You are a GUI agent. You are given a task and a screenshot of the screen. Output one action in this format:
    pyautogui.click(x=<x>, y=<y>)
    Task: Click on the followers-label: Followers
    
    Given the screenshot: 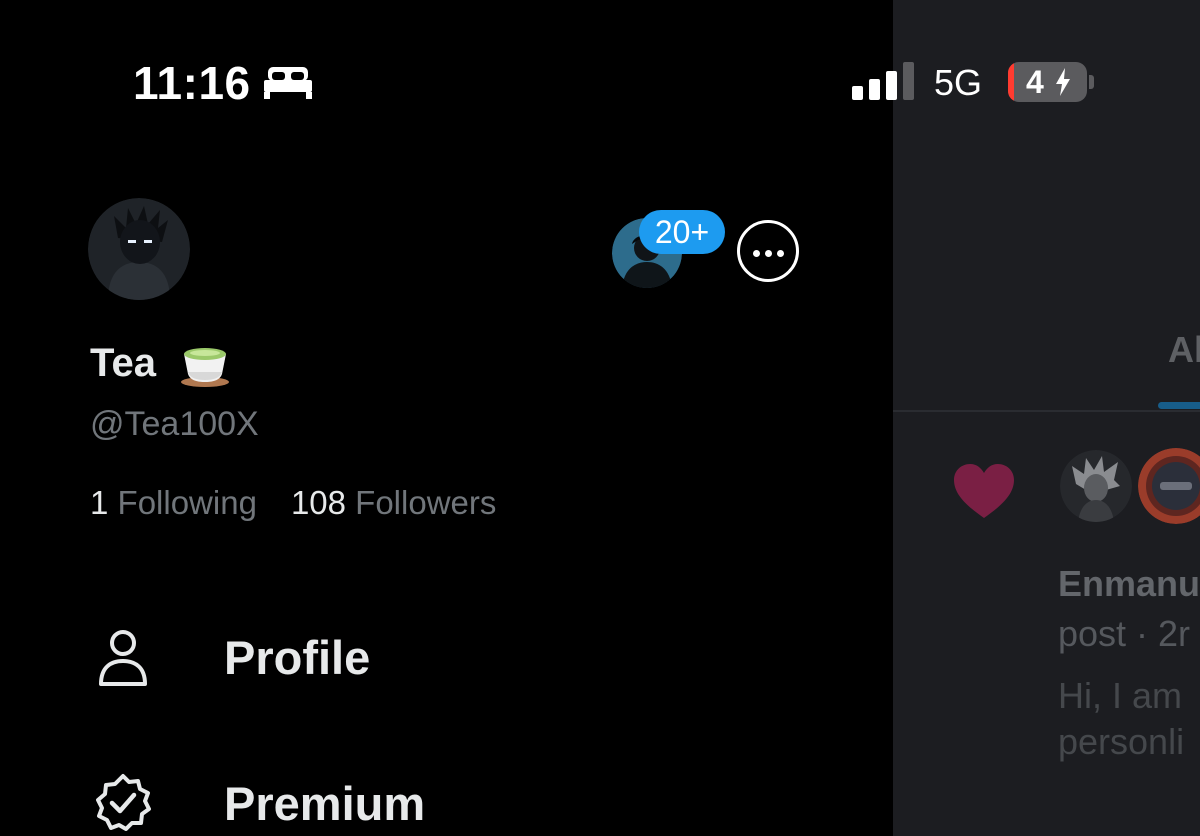 What is the action you would take?
    pyautogui.click(x=426, y=502)
    